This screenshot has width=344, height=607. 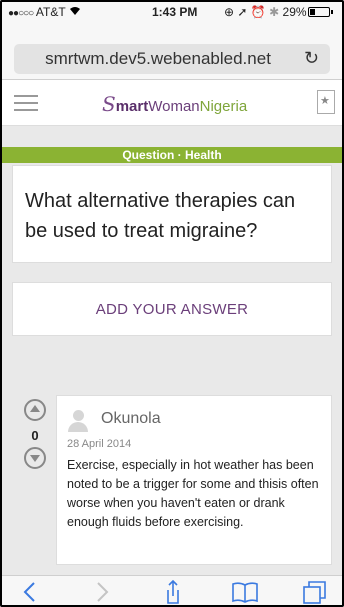 I want to click on battery-icon, so click(x=320, y=12).